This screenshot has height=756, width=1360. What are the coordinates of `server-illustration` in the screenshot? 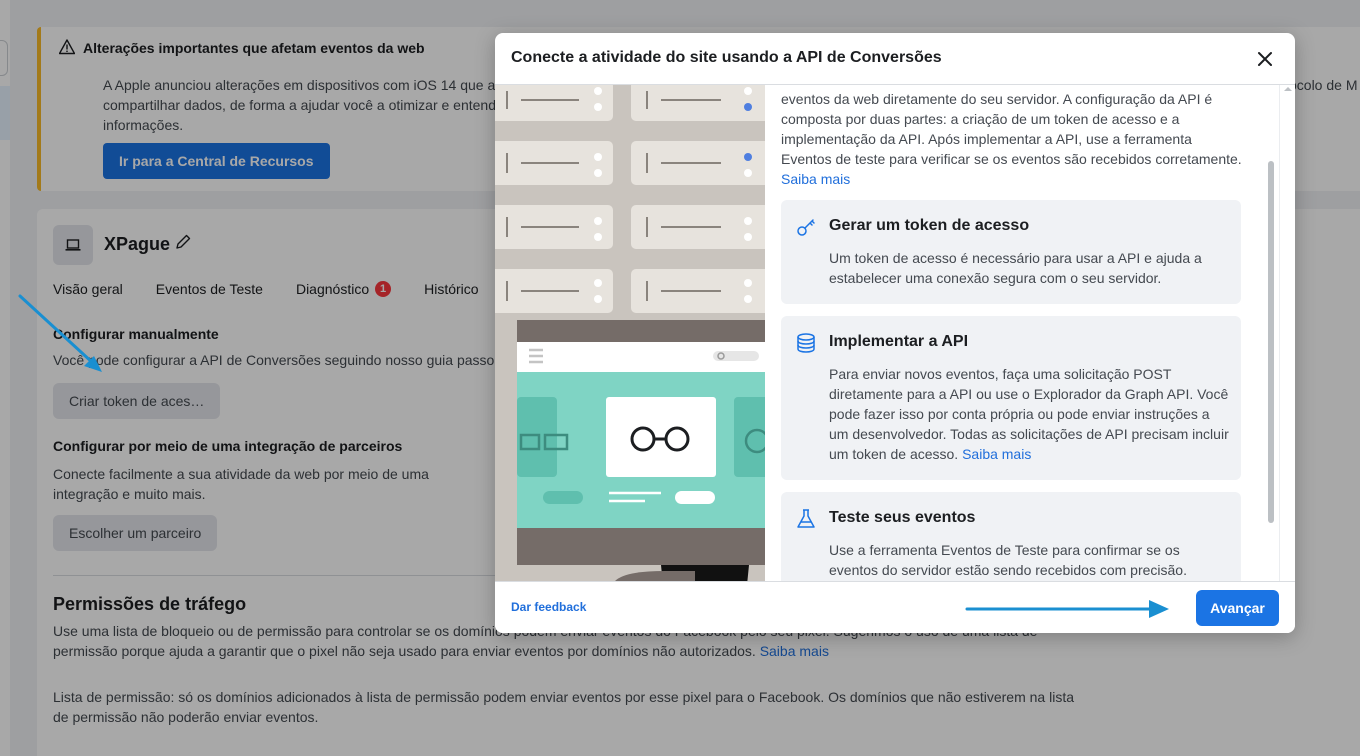 It's located at (630, 333).